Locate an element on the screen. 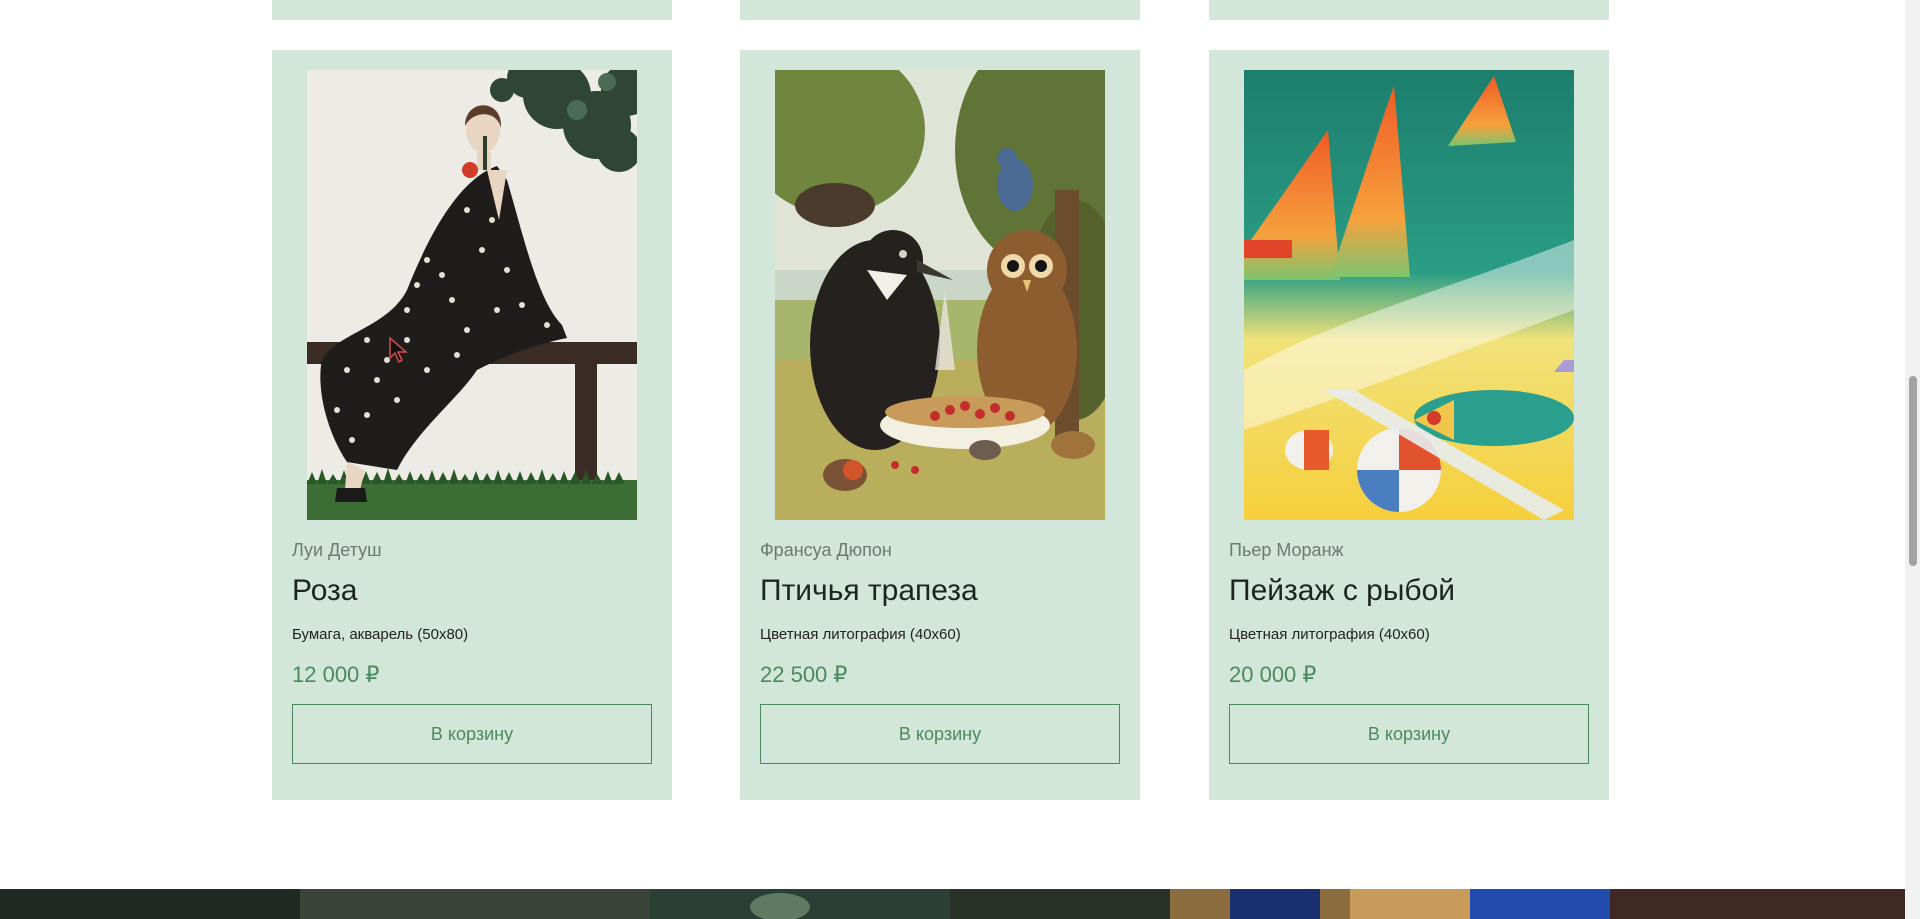 This screenshot has width=1920, height=919. product-details: Бумага, акварель (50x80) is located at coordinates (380, 634).